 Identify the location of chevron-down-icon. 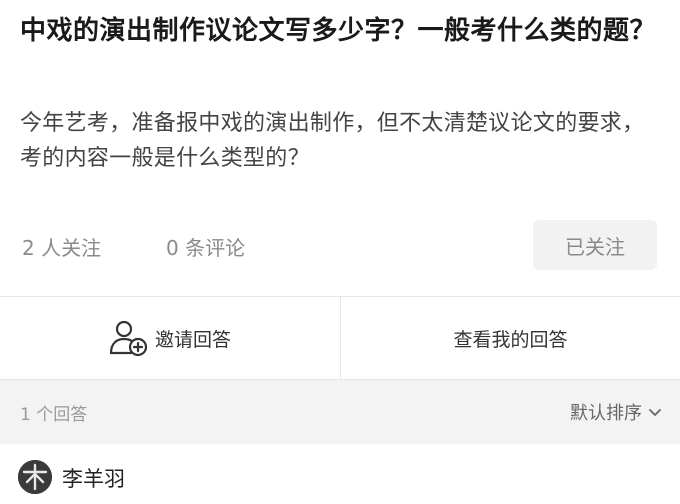
(655, 412).